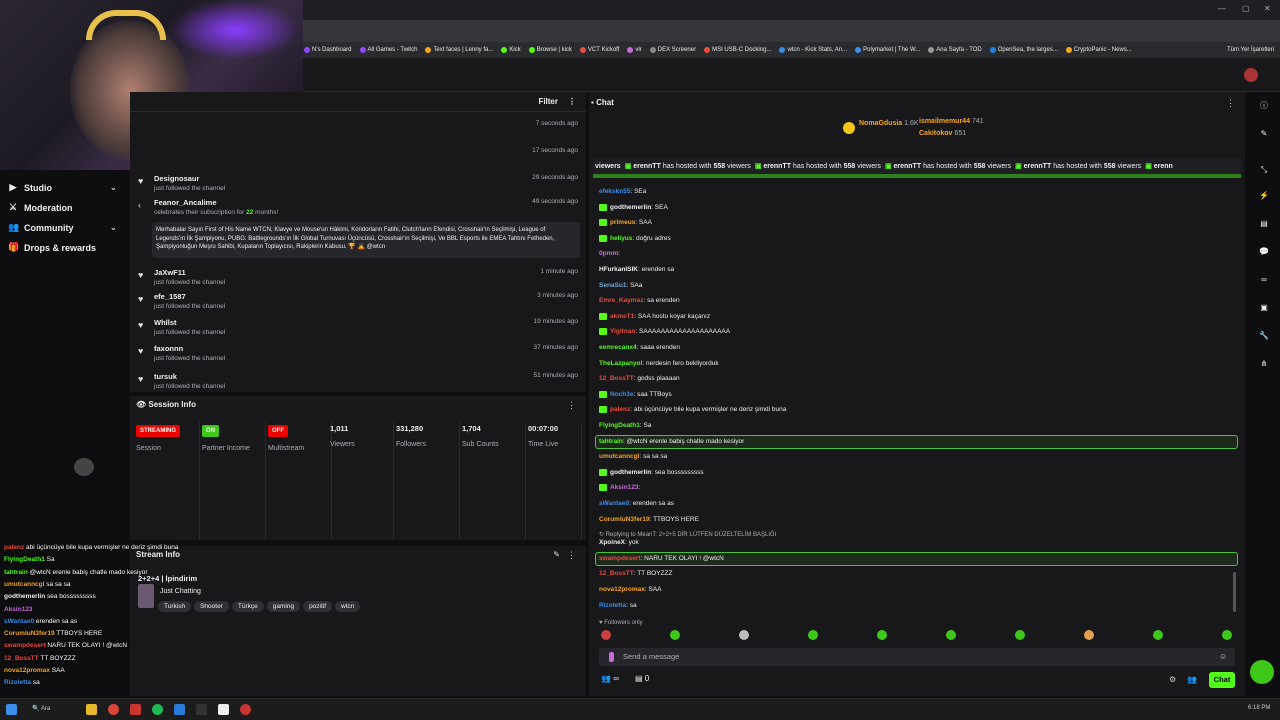 The height and width of the screenshot is (720, 1280). Describe the element at coordinates (790, 37) in the screenshot. I see `address-bar` at that location.